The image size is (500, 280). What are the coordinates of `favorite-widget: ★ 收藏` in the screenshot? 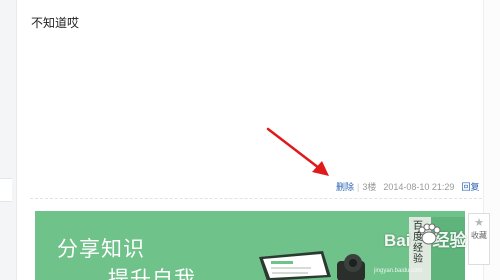 It's located at (479, 239).